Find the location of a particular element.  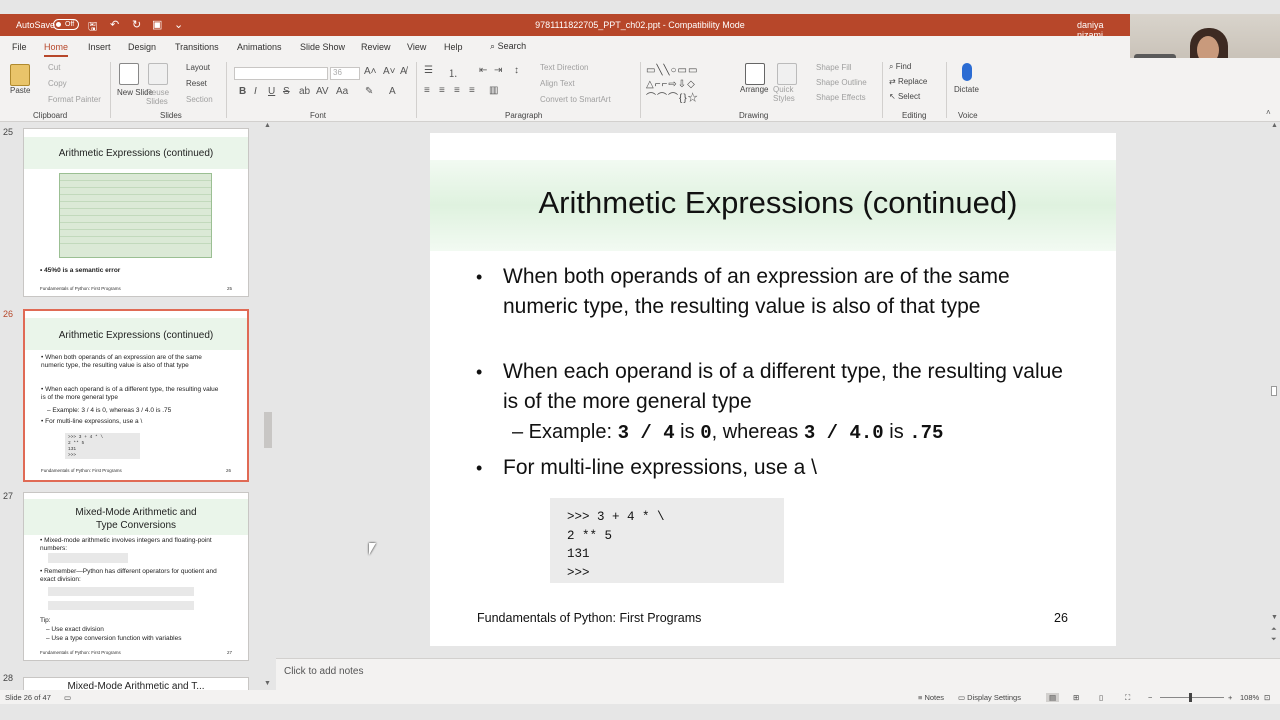

align-center-icon: ≡ is located at coordinates (442, 90).